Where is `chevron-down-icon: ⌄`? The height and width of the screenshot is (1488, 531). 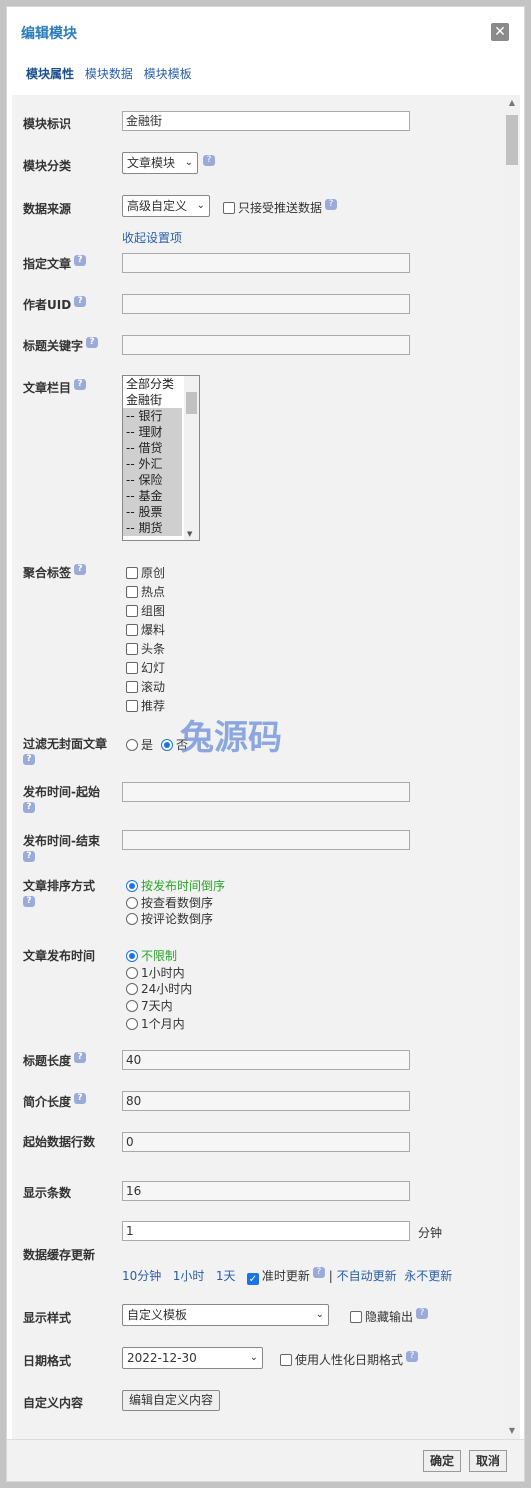 chevron-down-icon: ⌄ is located at coordinates (319, 1314).